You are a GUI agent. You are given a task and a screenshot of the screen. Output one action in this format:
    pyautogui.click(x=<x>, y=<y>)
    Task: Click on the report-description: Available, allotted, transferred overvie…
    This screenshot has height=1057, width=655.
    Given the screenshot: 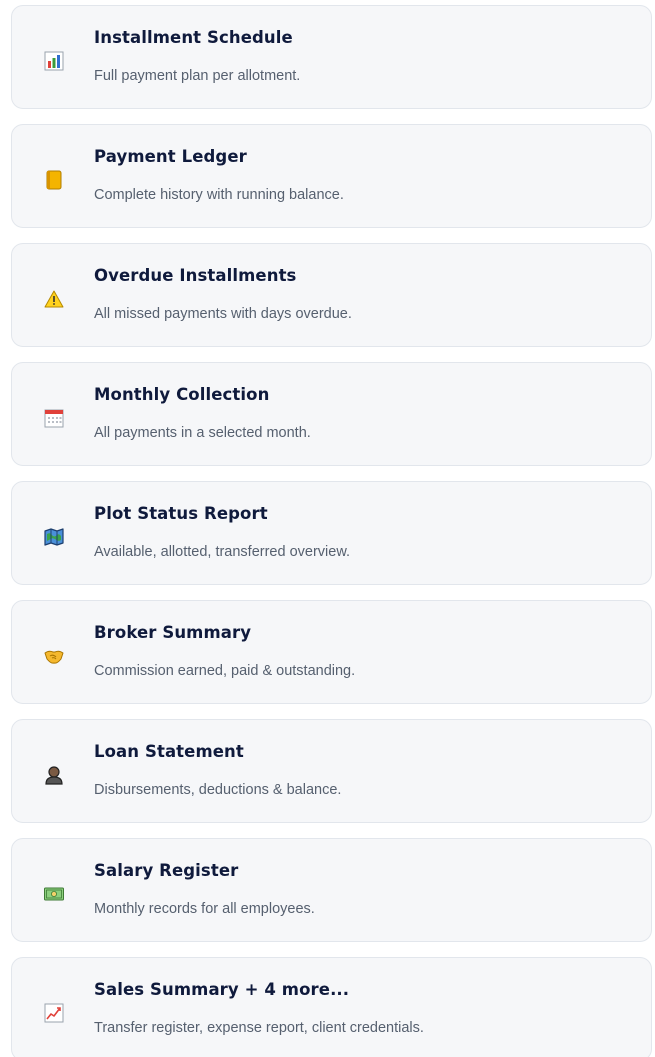 What is the action you would take?
    pyautogui.click(x=222, y=552)
    